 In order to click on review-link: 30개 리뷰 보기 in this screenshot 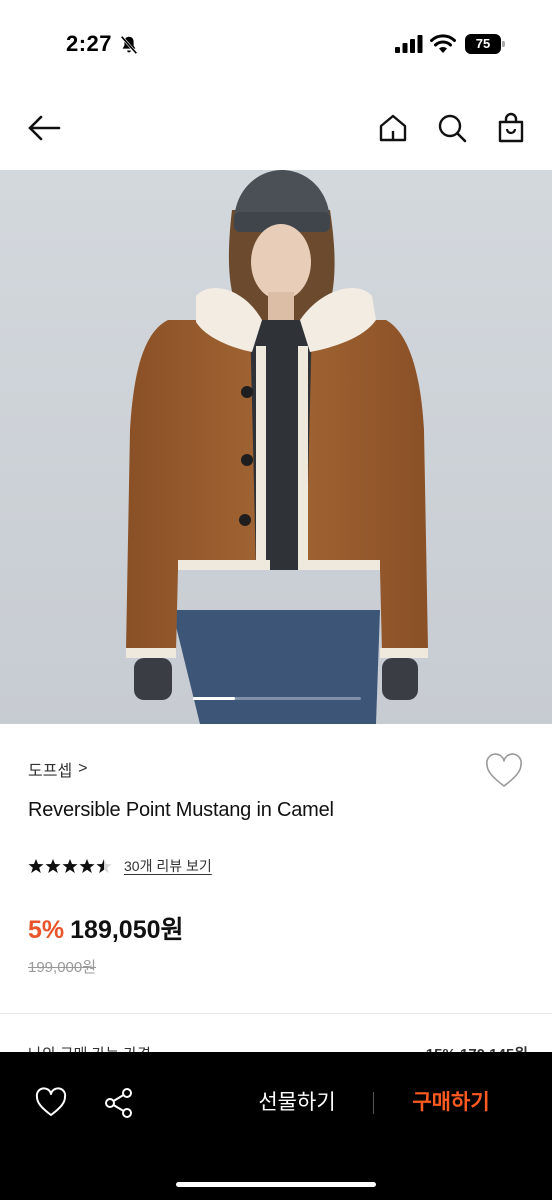, I will do `click(168, 866)`.